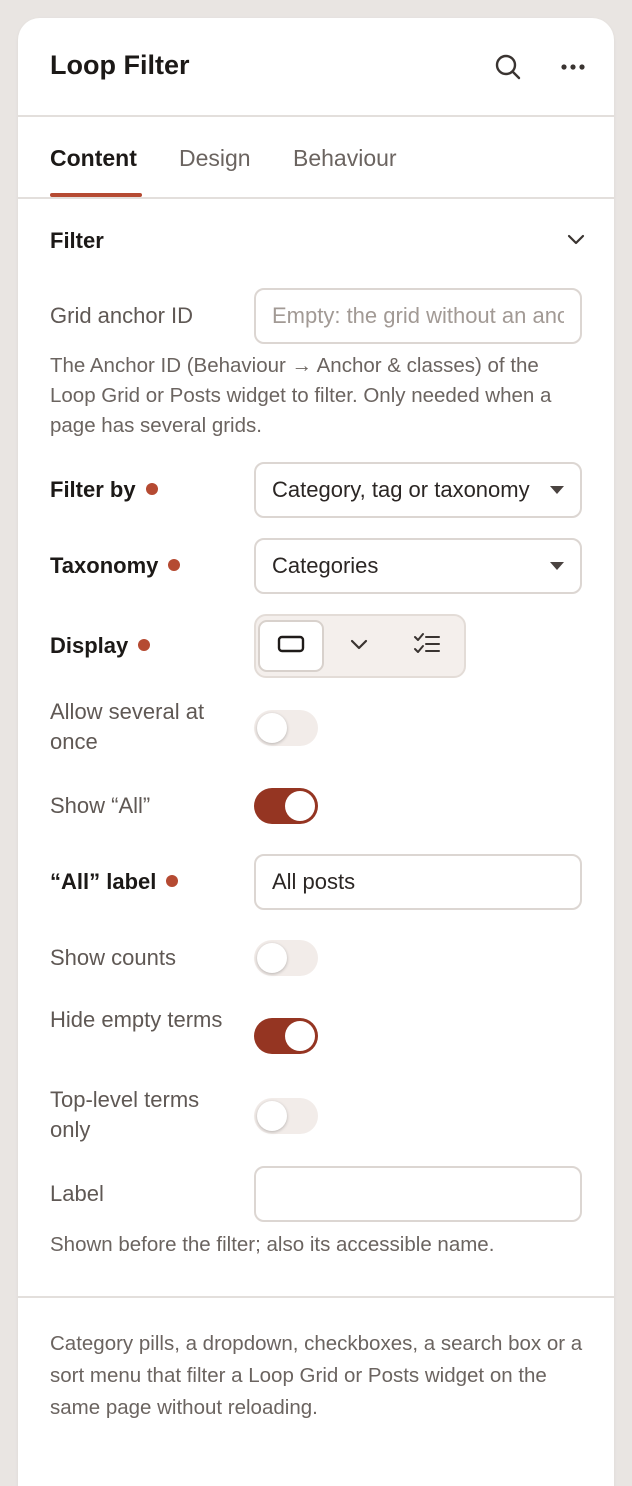 This screenshot has width=632, height=1486. I want to click on hide-empty-toggle, so click(286, 1036).